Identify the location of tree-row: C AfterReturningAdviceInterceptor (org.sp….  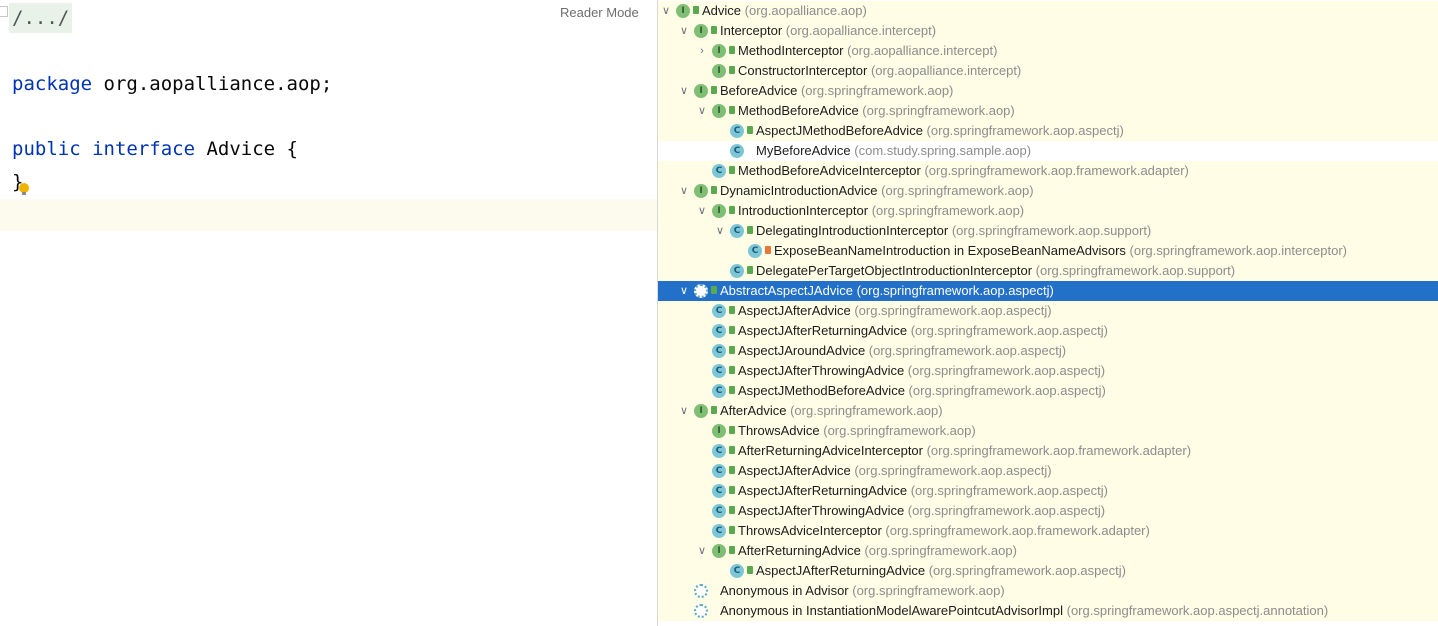
(1048, 451).